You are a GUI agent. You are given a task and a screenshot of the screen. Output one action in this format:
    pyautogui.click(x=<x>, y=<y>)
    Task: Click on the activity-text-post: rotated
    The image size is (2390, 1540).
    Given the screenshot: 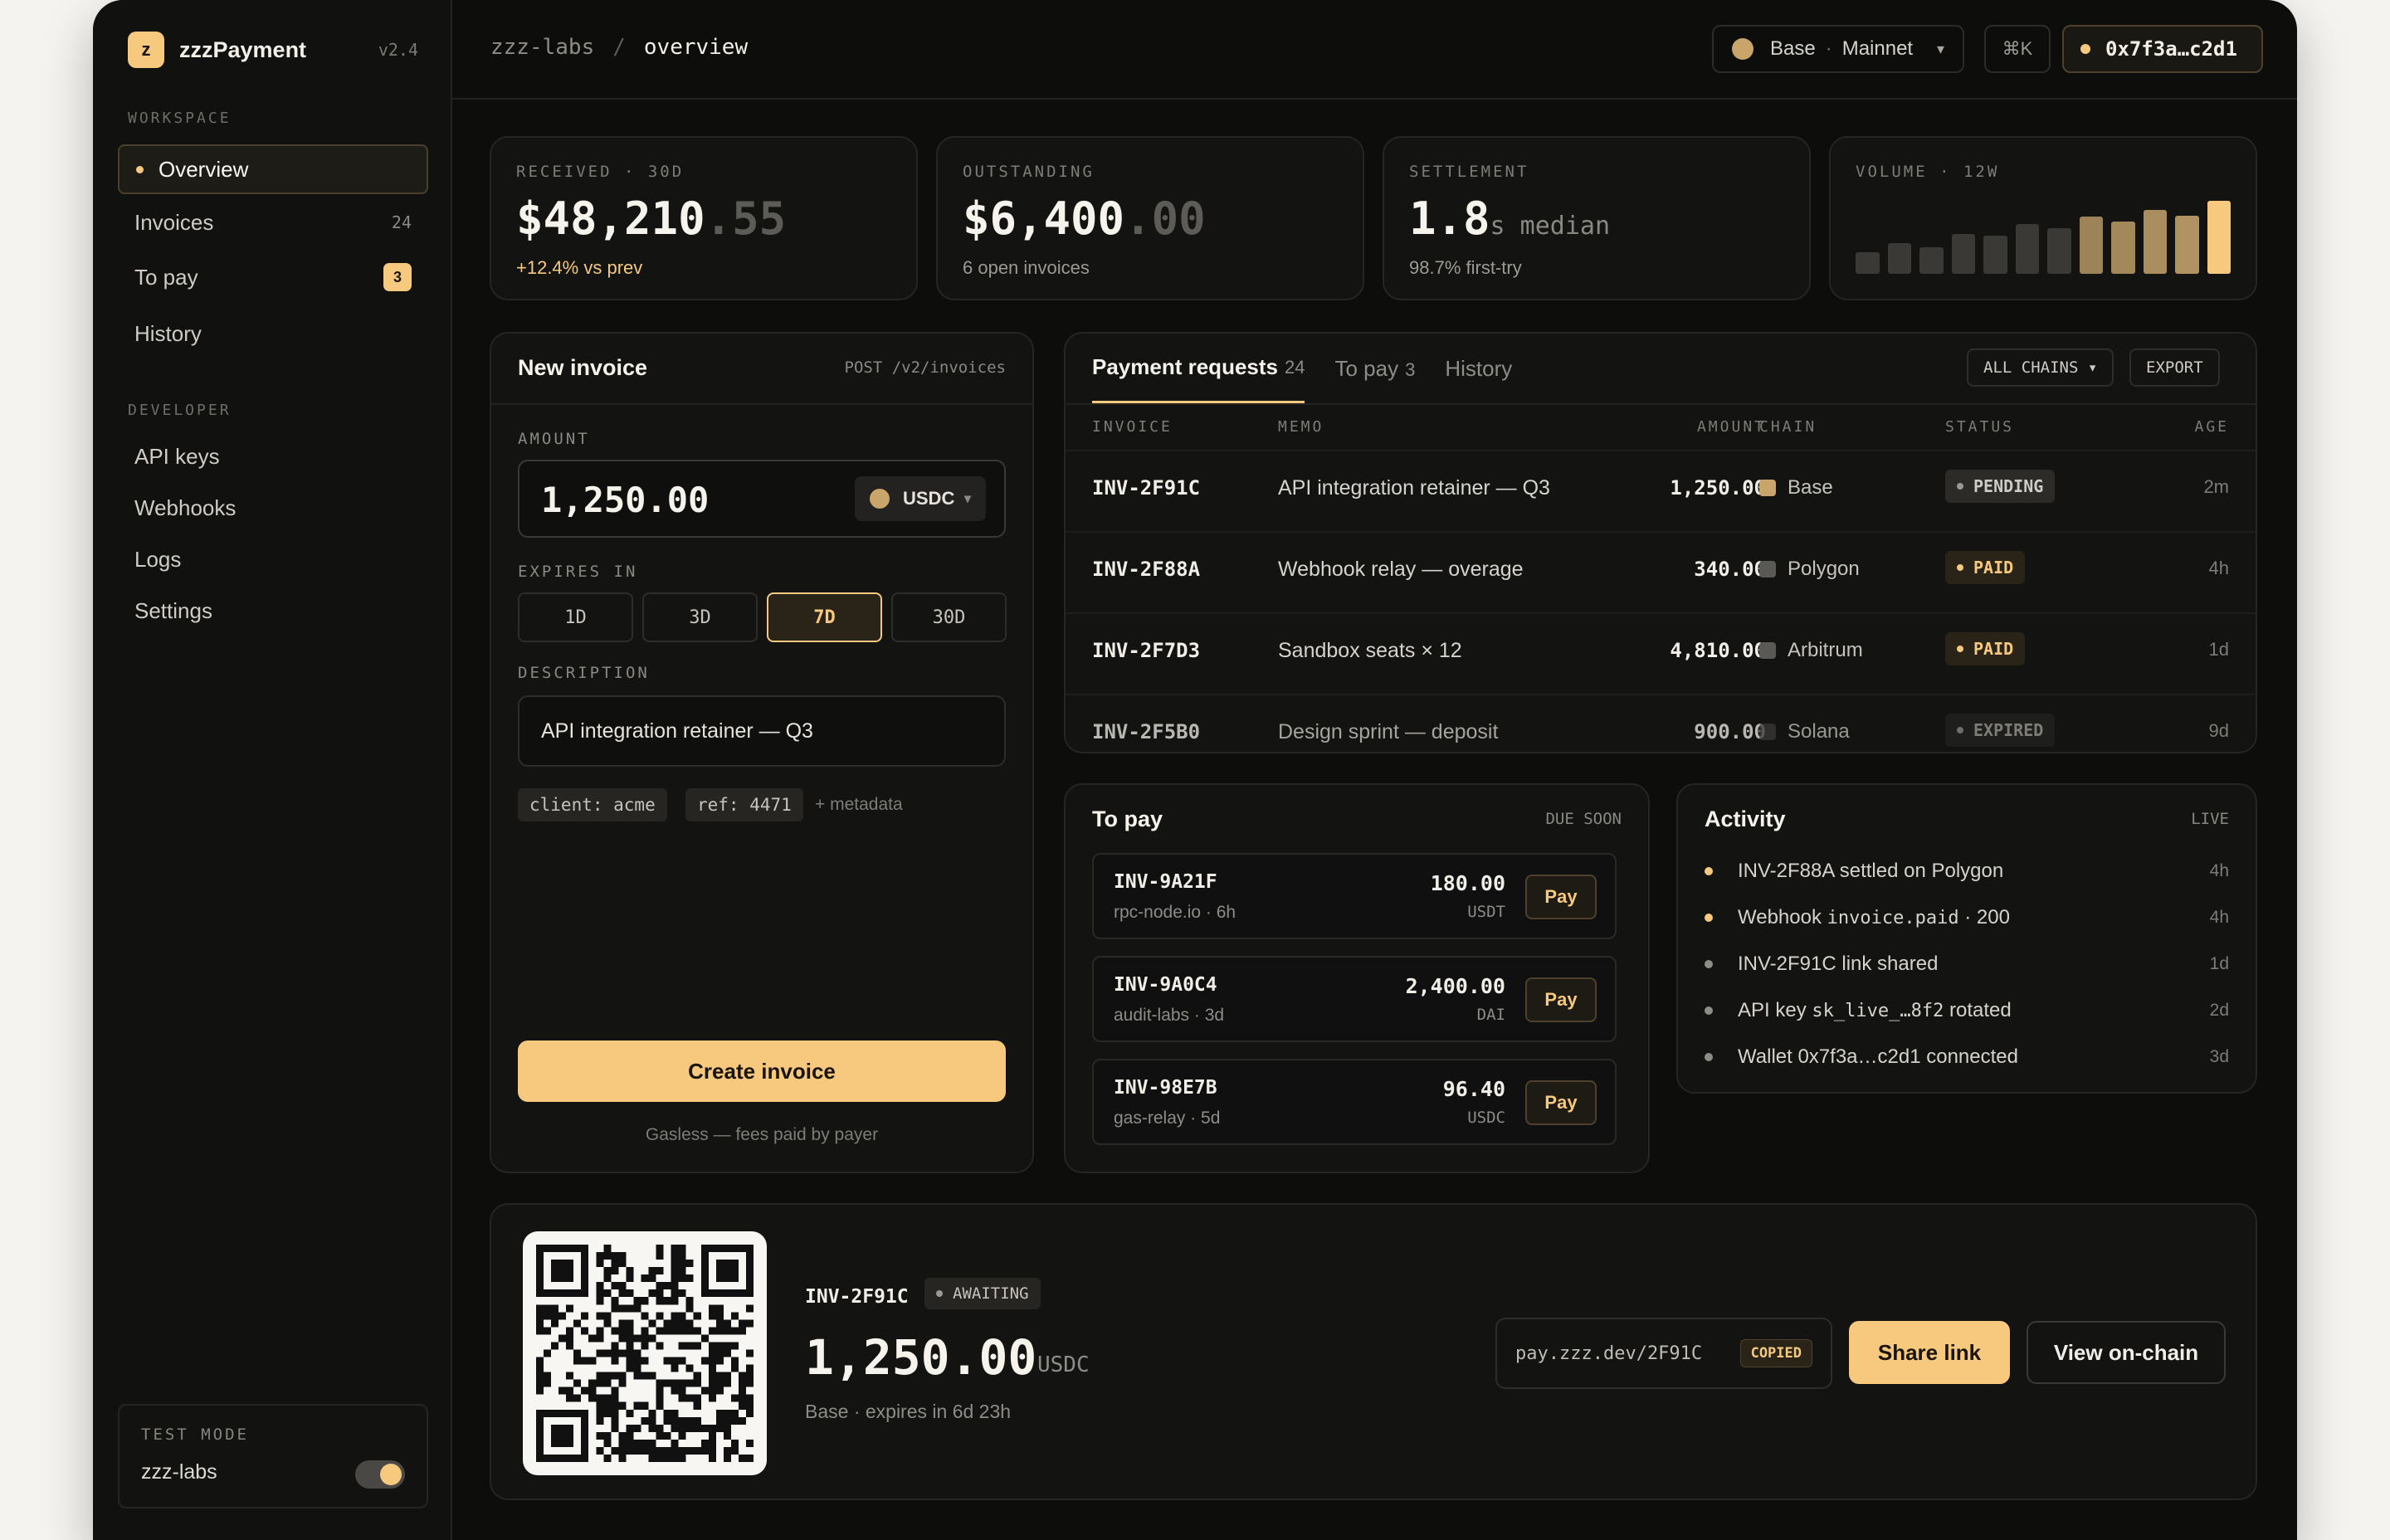 What is the action you would take?
    pyautogui.click(x=1978, y=1010)
    